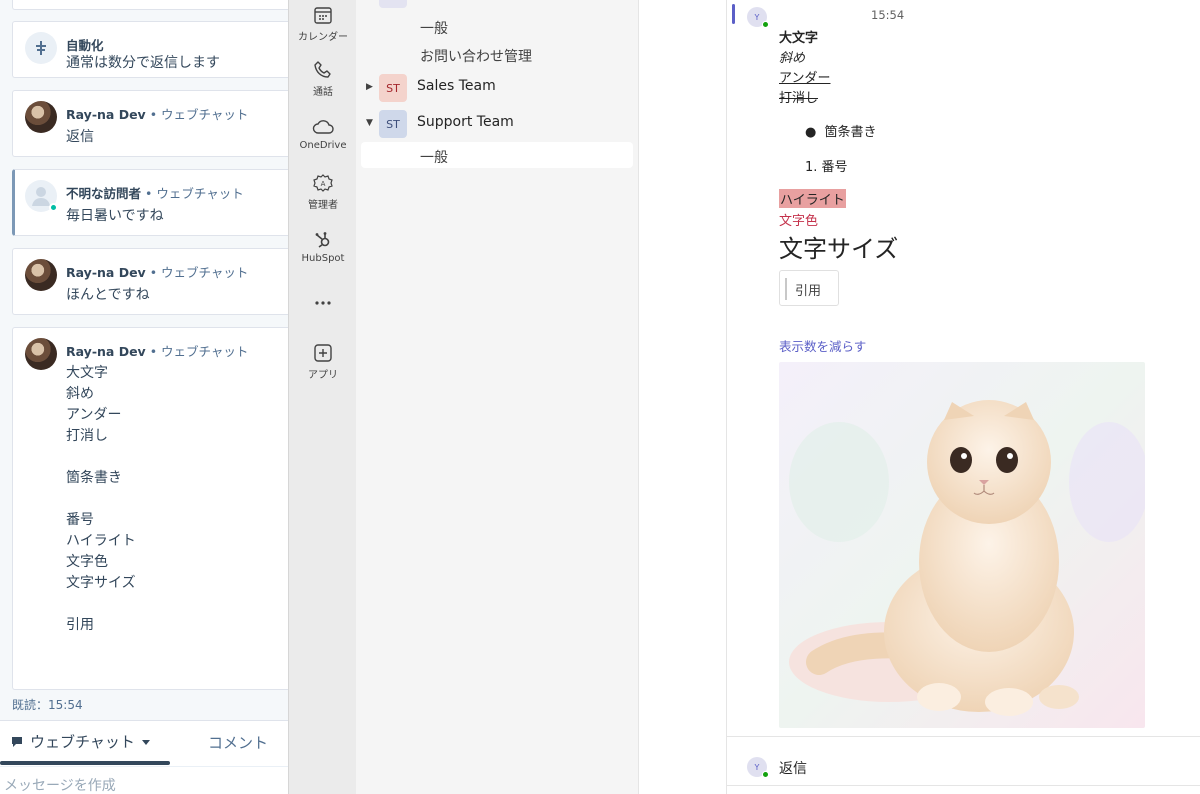 Image resolution: width=1200 pixels, height=794 pixels. I want to click on text-highlight: ハイライト, so click(812, 198).